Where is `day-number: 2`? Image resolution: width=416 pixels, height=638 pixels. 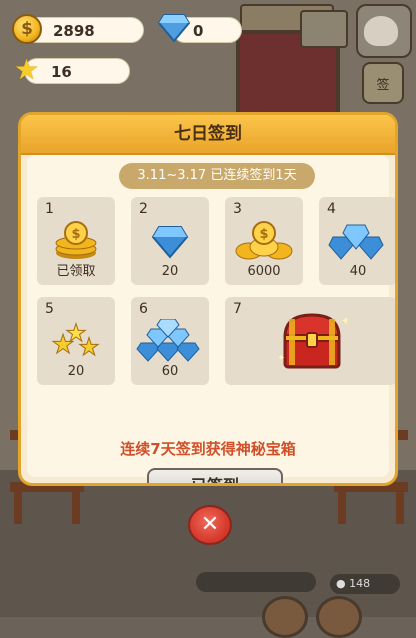
day-number: 2 is located at coordinates (143, 209).